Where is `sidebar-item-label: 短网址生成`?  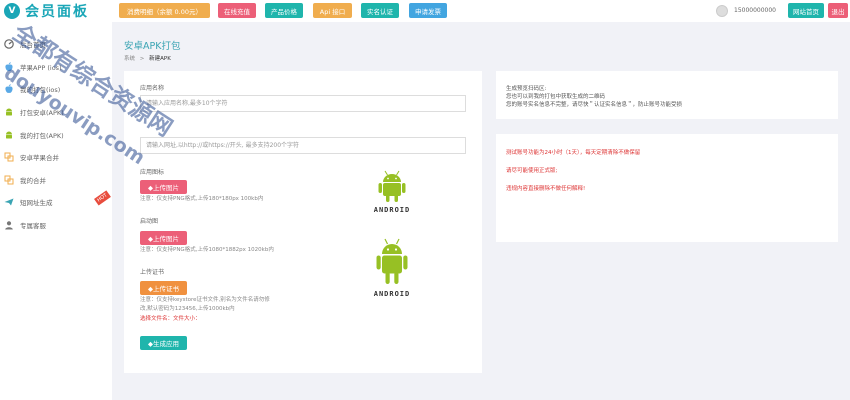
sidebar-item-label: 短网址生成 is located at coordinates (36, 203).